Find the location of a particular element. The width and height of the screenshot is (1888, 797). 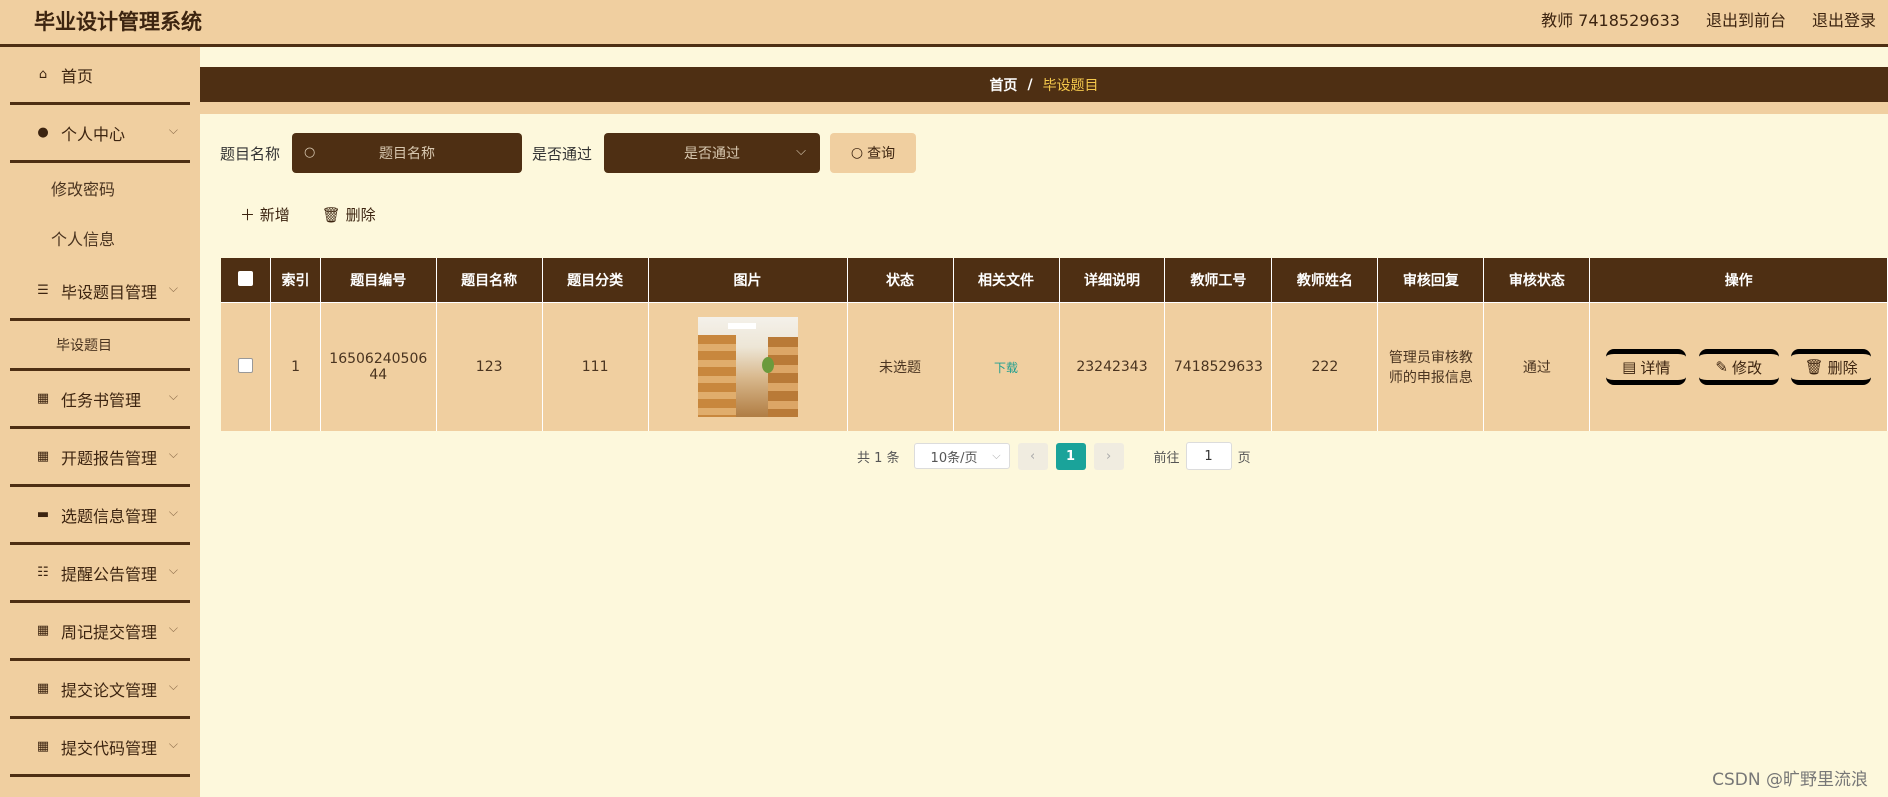

trash-icon: 🗑 is located at coordinates (331, 215).